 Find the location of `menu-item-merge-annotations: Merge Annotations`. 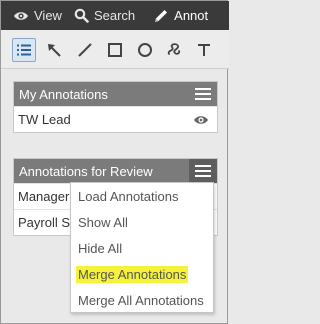

menu-item-merge-annotations: Merge Annotations is located at coordinates (142, 274).